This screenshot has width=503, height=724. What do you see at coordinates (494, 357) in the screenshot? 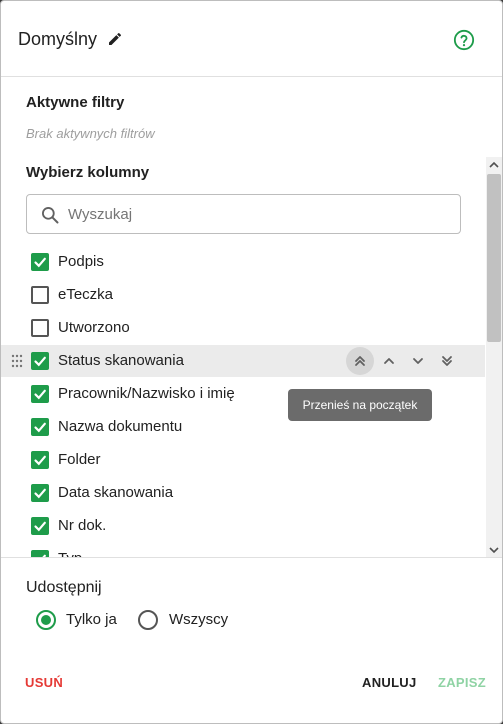
I see `scrollbar` at bounding box center [494, 357].